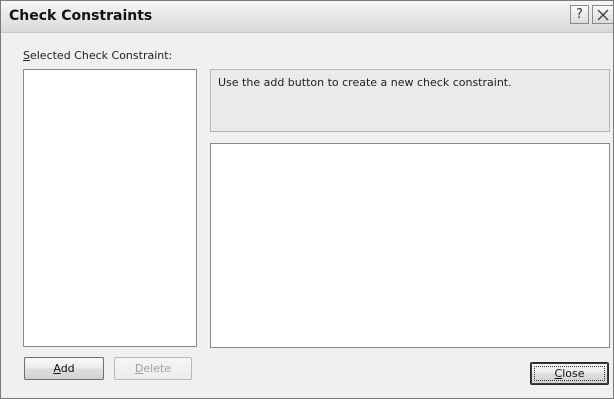 The width and height of the screenshot is (614, 399). I want to click on delete-button: Delete, so click(153, 368).